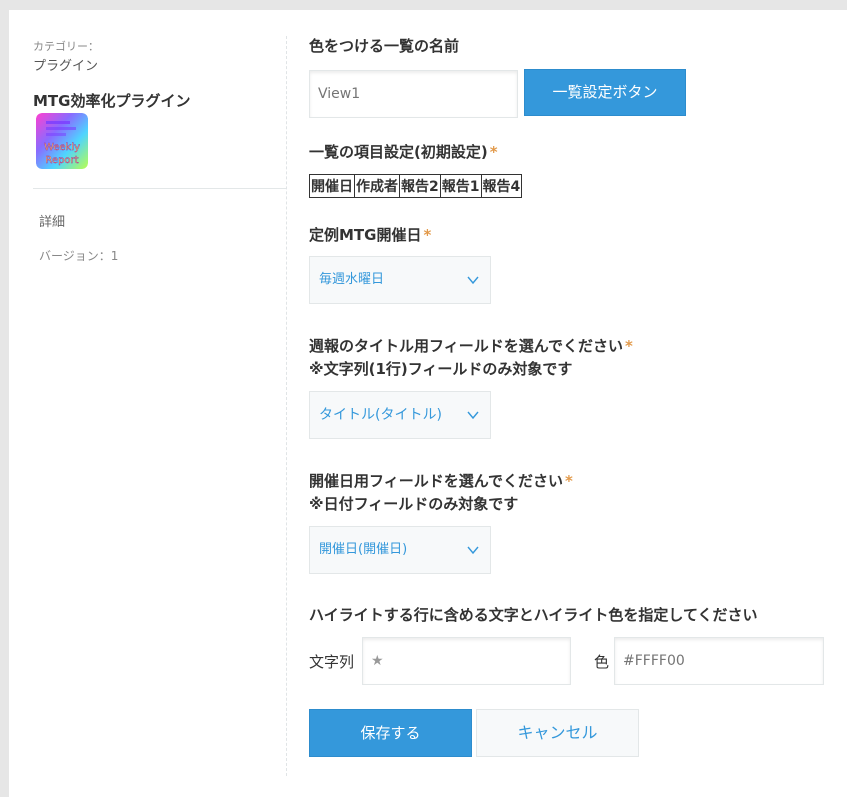 The height and width of the screenshot is (797, 847). What do you see at coordinates (557, 733) in the screenshot?
I see `cancel-button: キャンセル` at bounding box center [557, 733].